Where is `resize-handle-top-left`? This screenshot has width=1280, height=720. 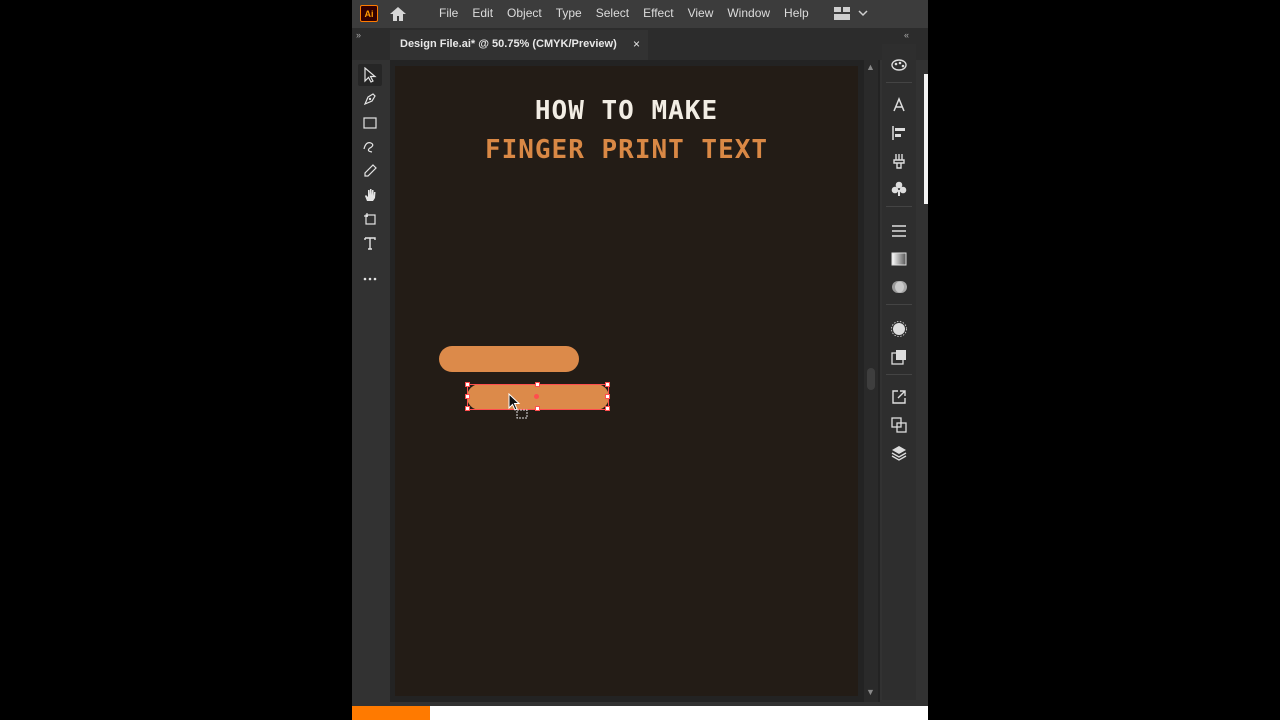
resize-handle-top-left is located at coordinates (467, 384).